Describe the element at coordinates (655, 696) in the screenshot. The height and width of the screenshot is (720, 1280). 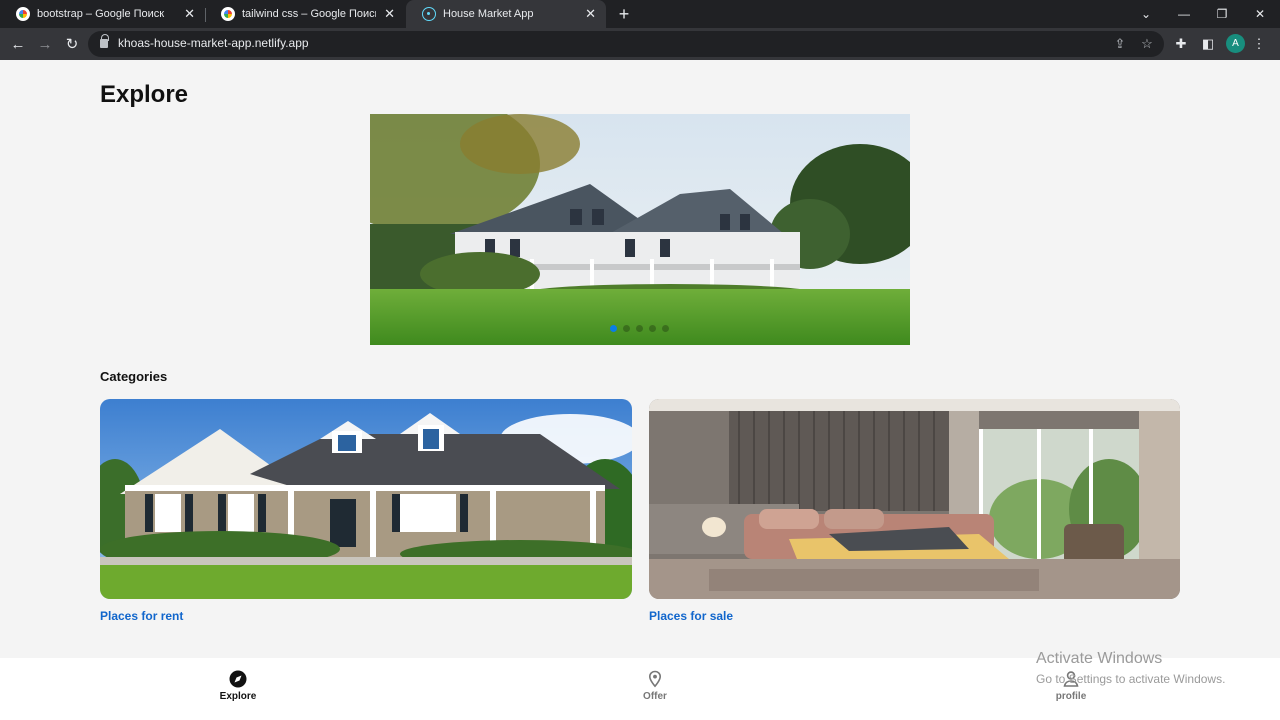
I see `nav-label: Offer` at that location.